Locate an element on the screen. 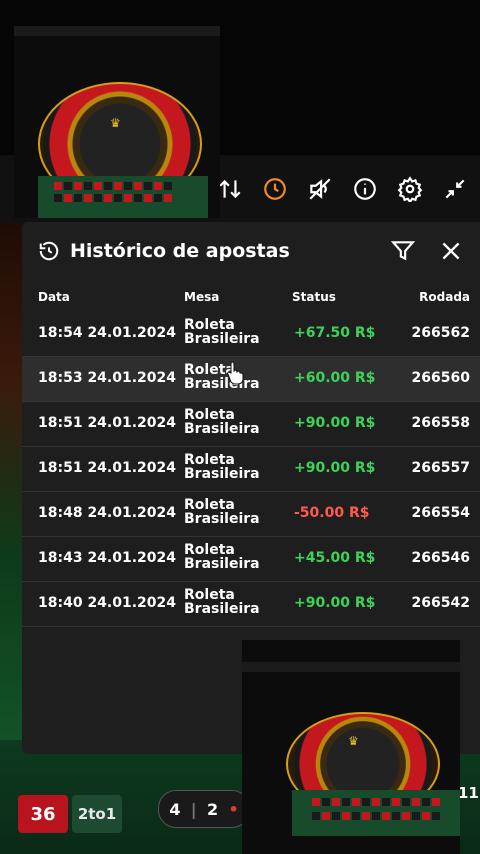 This screenshot has height=854, width=480. column-bet-cell: 2to1 is located at coordinates (97, 814).